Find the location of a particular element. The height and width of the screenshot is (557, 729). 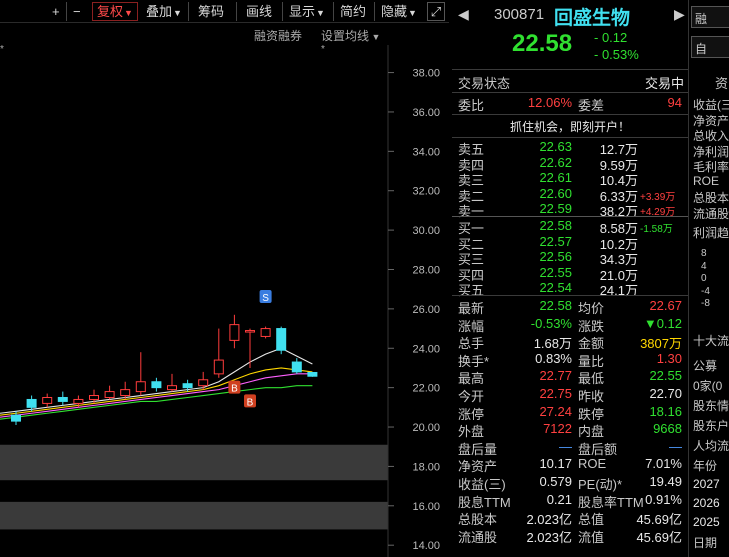

xianshi-button: 显示▼ is located at coordinates (307, 11).